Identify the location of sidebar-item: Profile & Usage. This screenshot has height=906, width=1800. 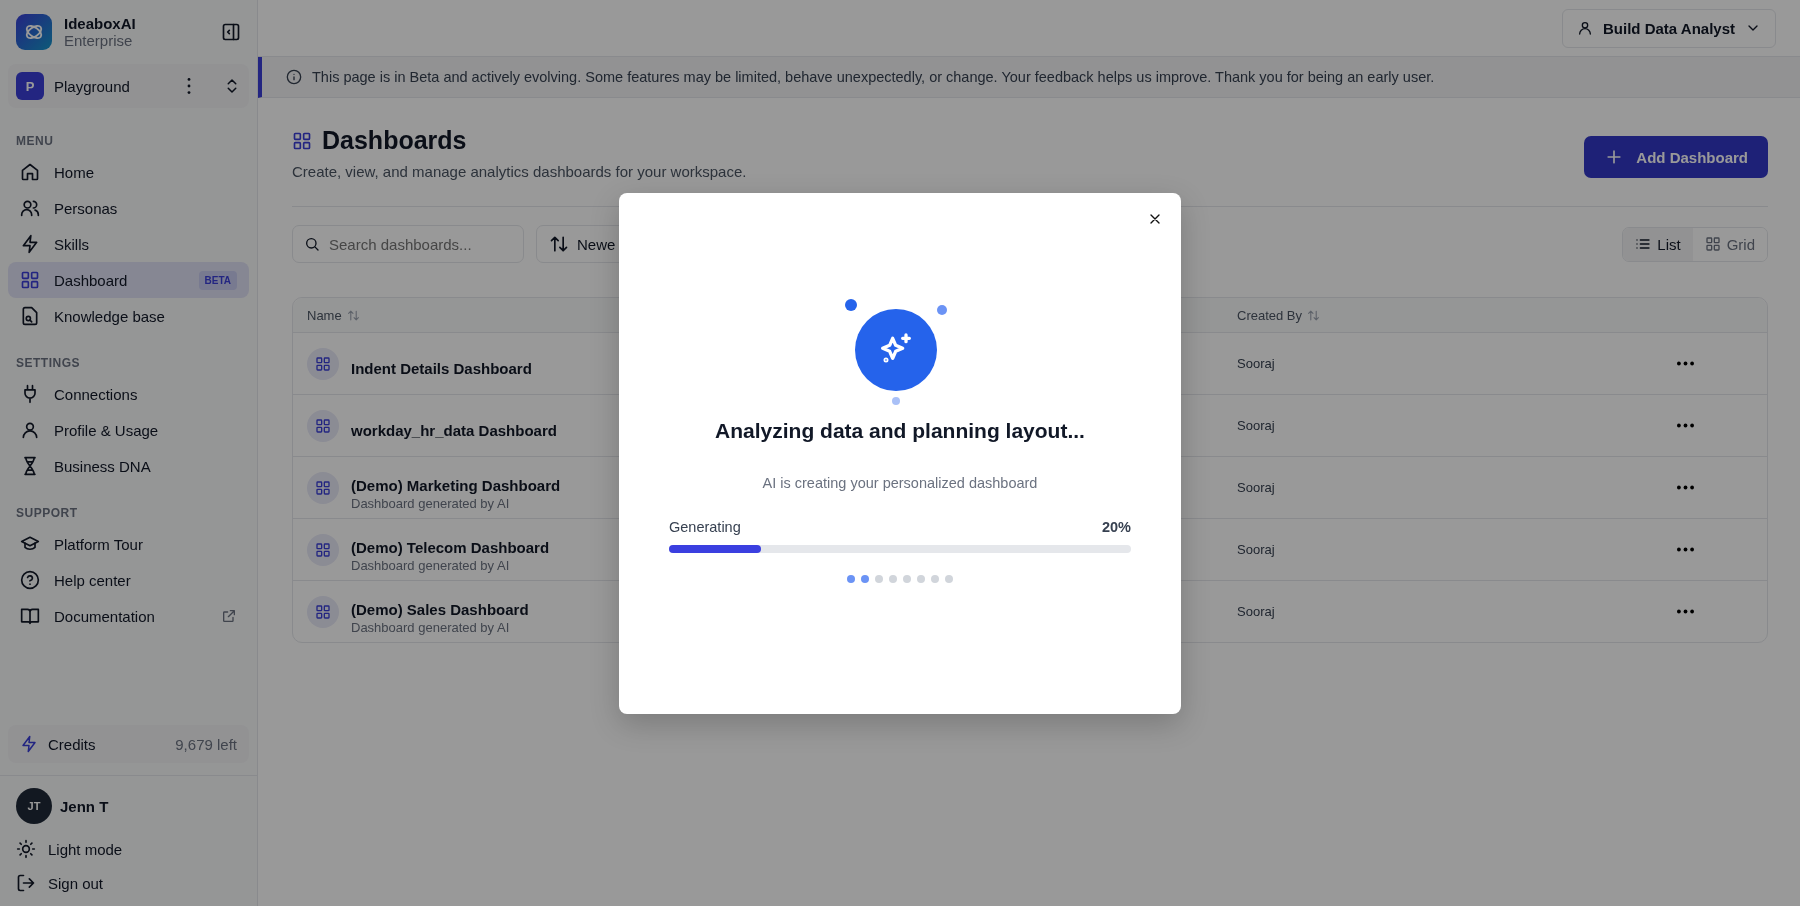
(128, 430).